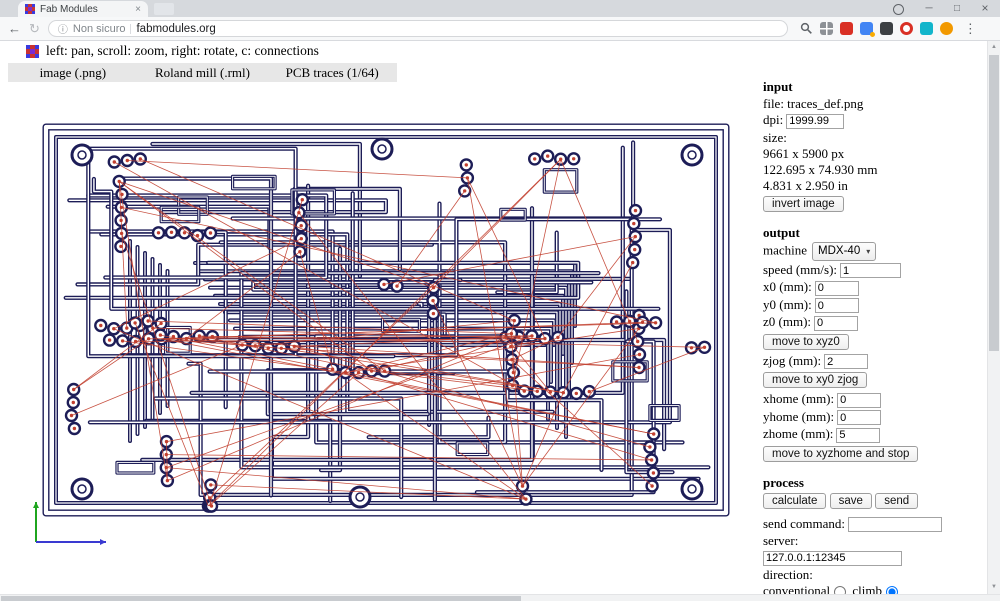 This screenshot has width=1000, height=601. I want to click on address-bar: ← ↻ ⓘ Non sicuro fabmodules.org ⋮, so click(500, 29).